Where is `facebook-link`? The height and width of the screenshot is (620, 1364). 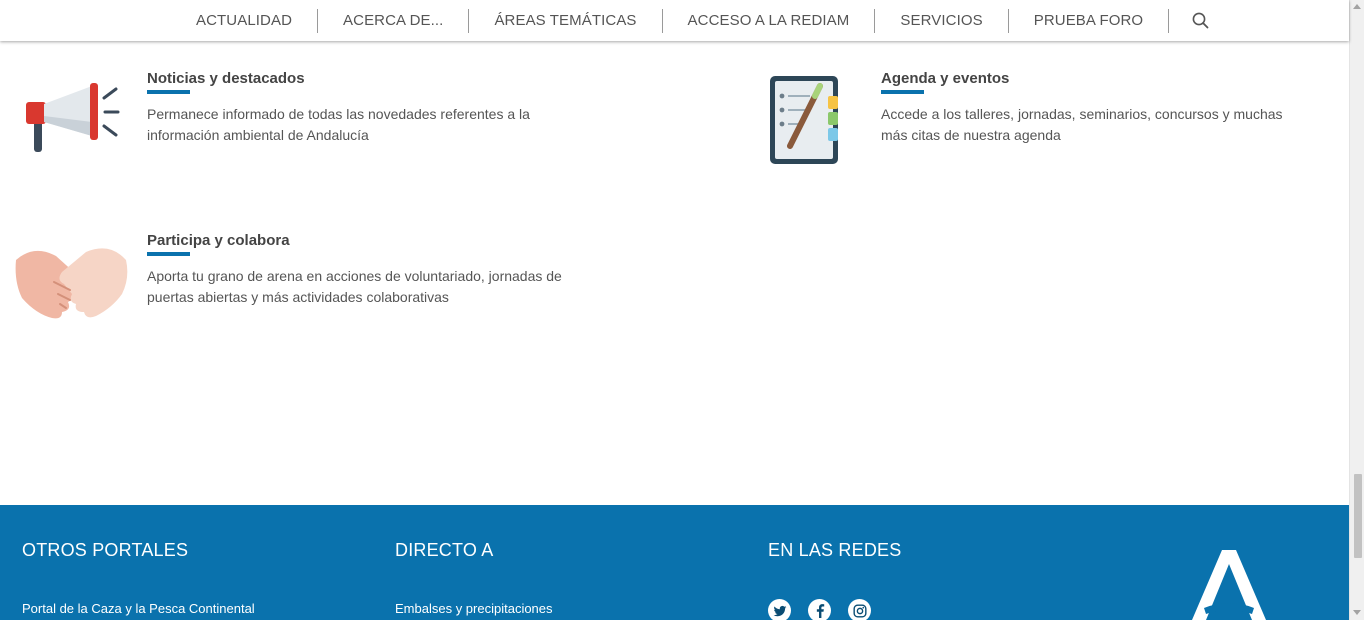
facebook-link is located at coordinates (819, 609).